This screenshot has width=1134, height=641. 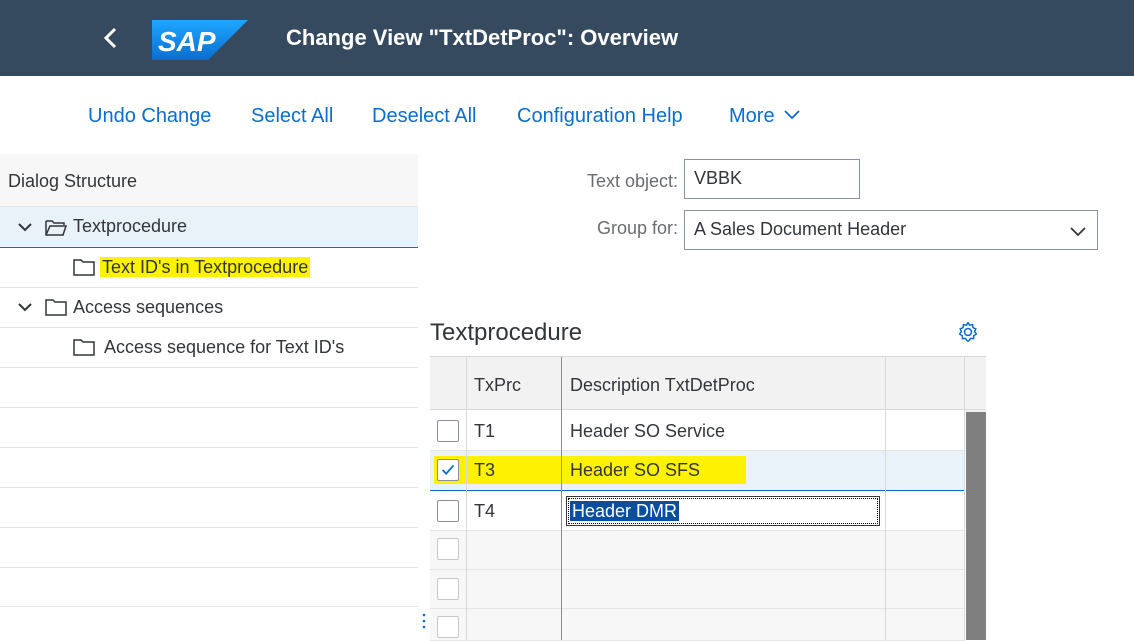 I want to click on deselect-all-button: Deselect All, so click(x=424, y=116).